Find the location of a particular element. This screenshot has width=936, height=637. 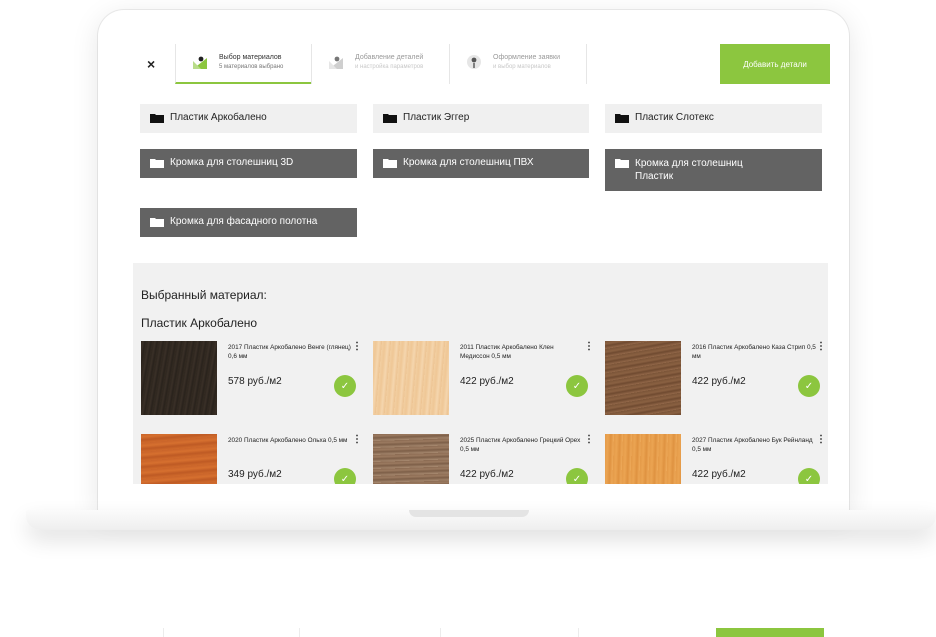

materials-step-icon is located at coordinates (200, 62).